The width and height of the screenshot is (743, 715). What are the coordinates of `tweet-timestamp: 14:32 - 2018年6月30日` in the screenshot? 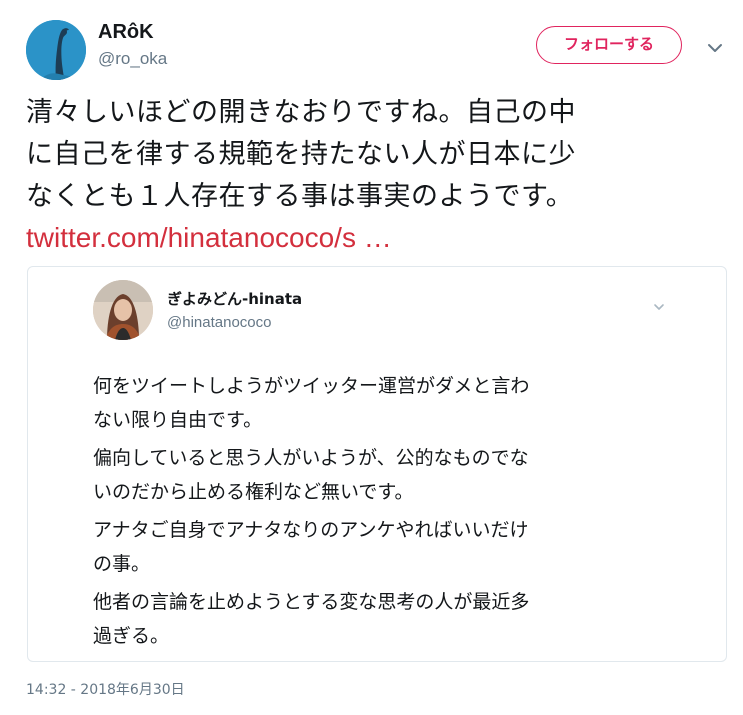 It's located at (105, 690).